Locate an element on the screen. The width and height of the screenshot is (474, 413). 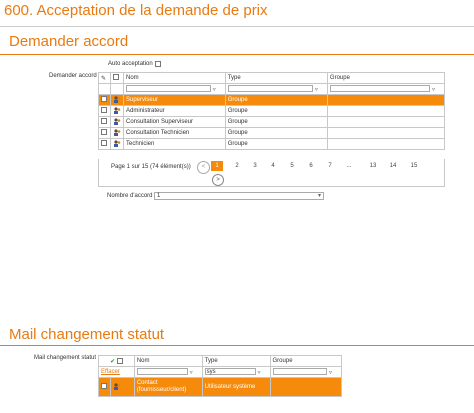
edit-columns-icon: ✎ is located at coordinates (104, 78).